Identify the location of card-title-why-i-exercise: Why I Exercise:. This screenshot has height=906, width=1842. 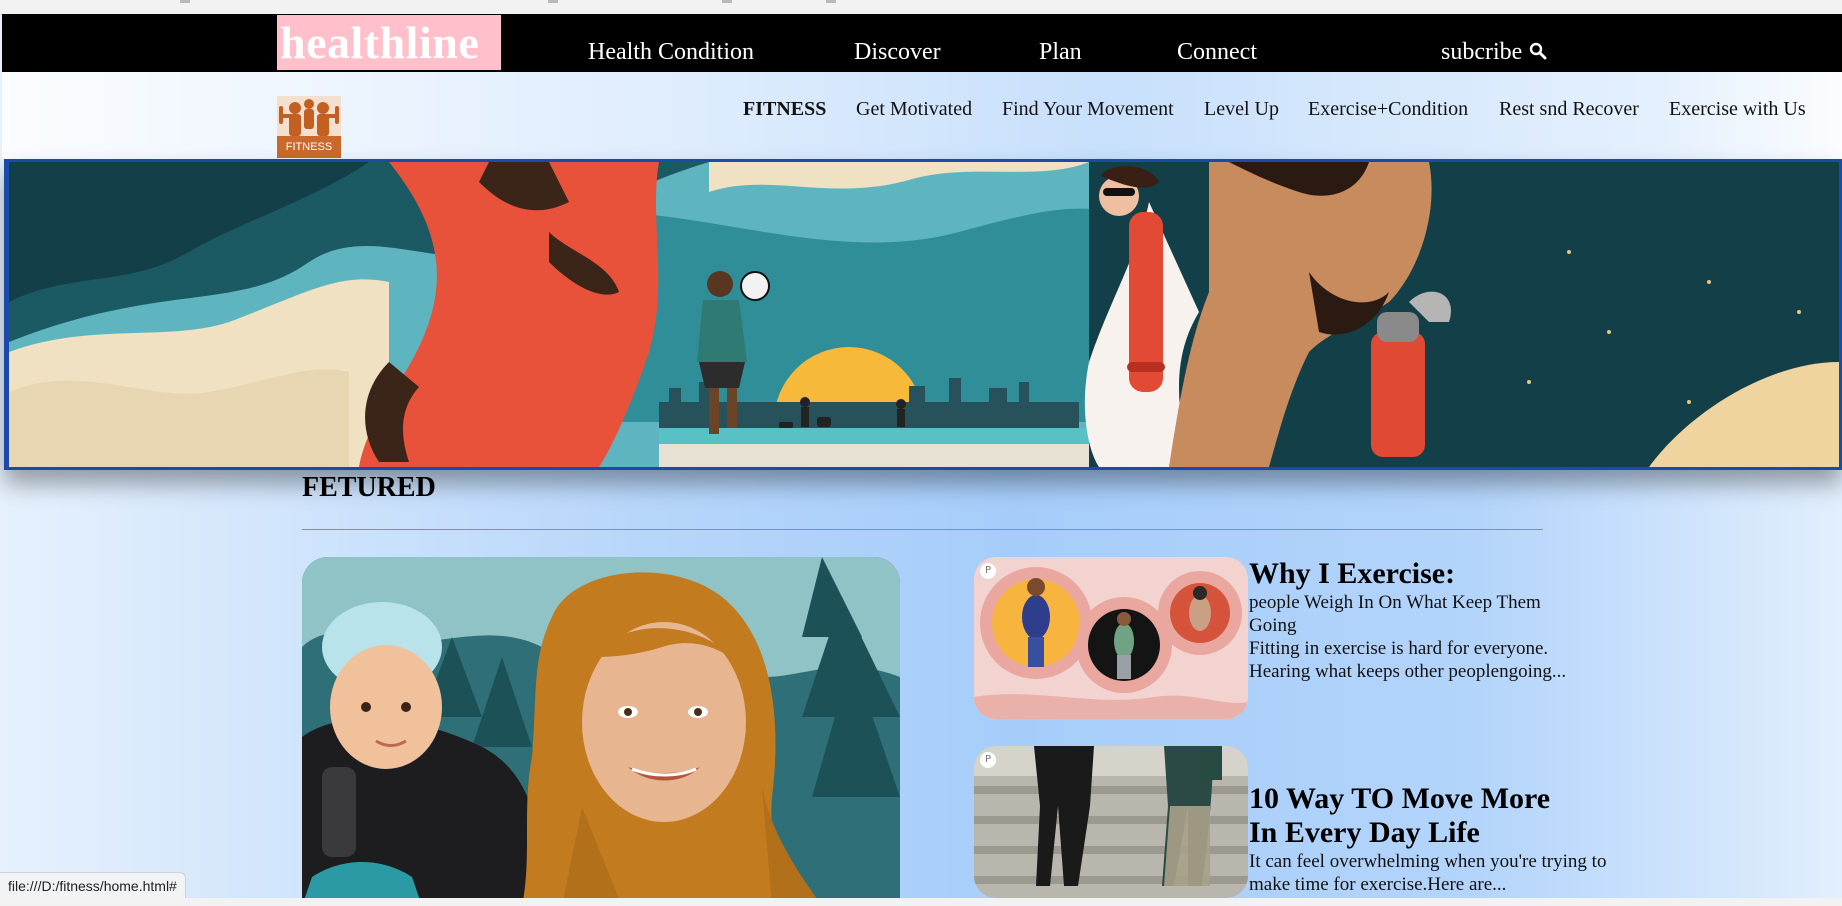
(1352, 574).